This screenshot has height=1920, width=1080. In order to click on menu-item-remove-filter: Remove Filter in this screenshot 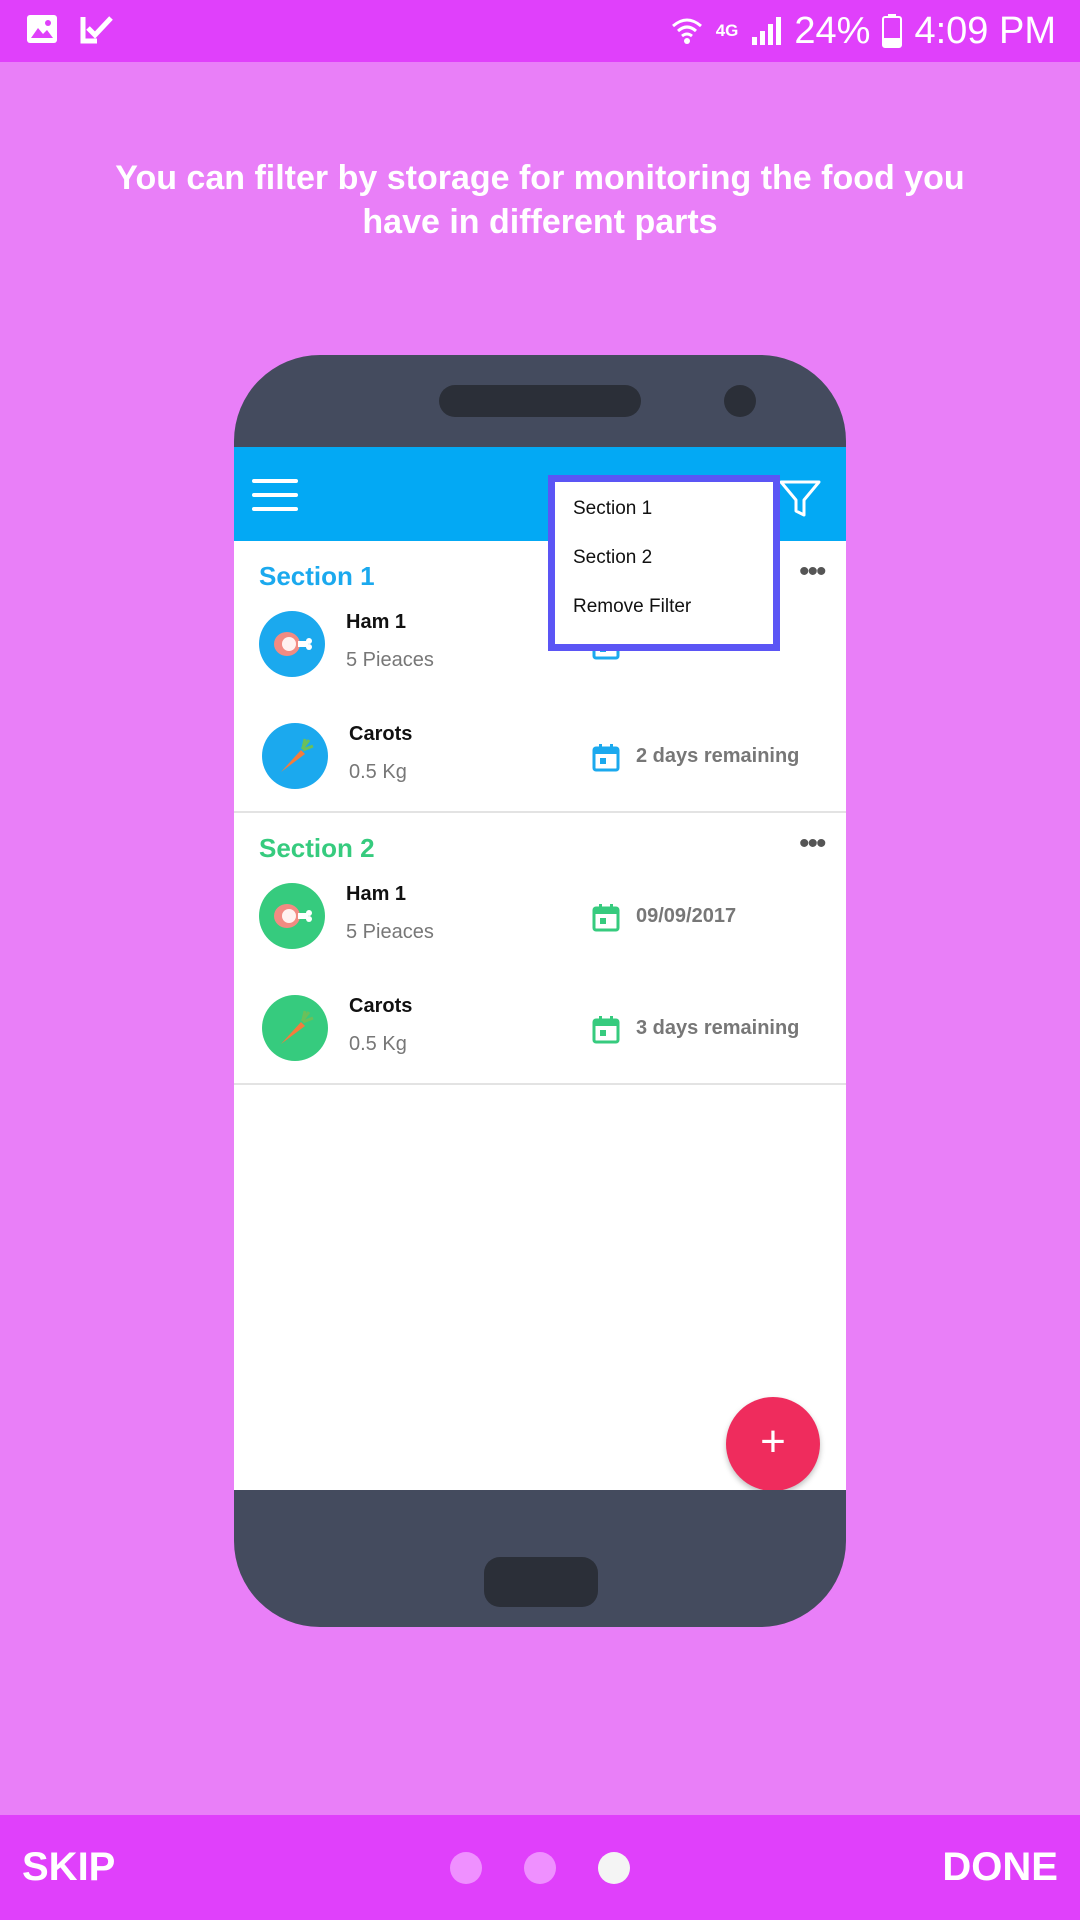, I will do `click(632, 606)`.